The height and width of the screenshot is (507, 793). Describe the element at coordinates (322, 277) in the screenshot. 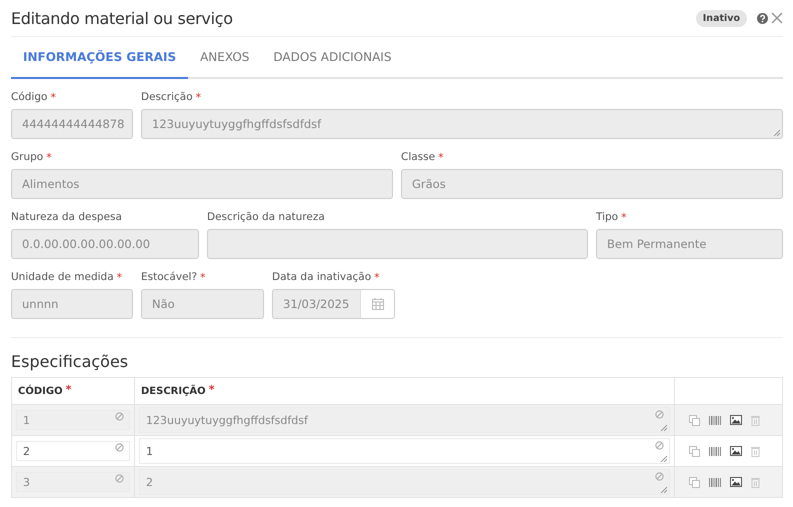

I see `field-label: Data da inativação` at that location.